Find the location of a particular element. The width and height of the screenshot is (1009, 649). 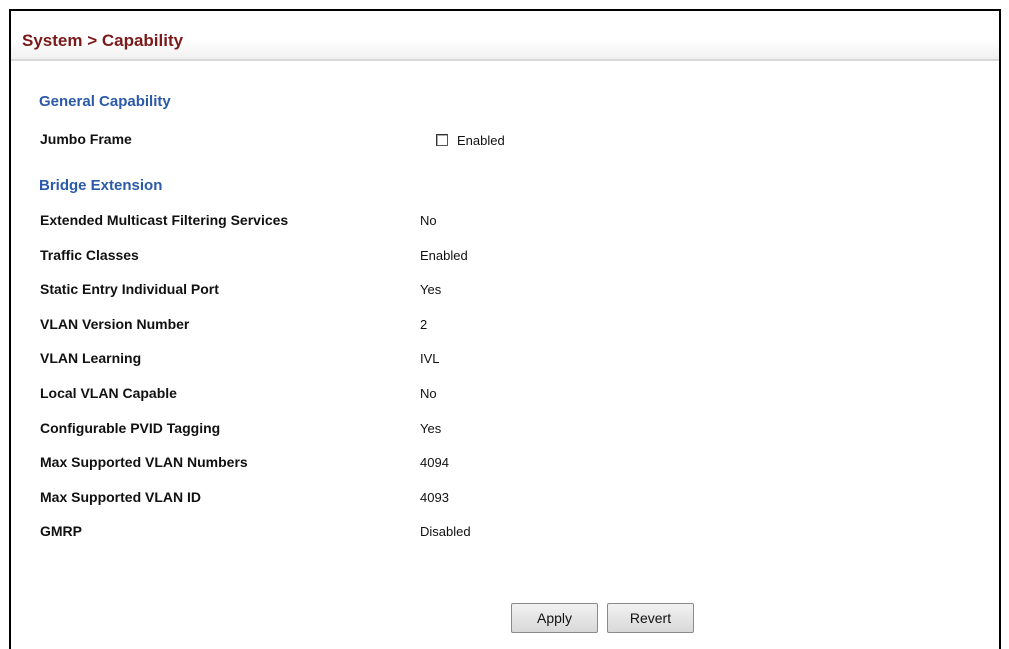

bridge-row-label: Traffic Classes is located at coordinates (89, 255).